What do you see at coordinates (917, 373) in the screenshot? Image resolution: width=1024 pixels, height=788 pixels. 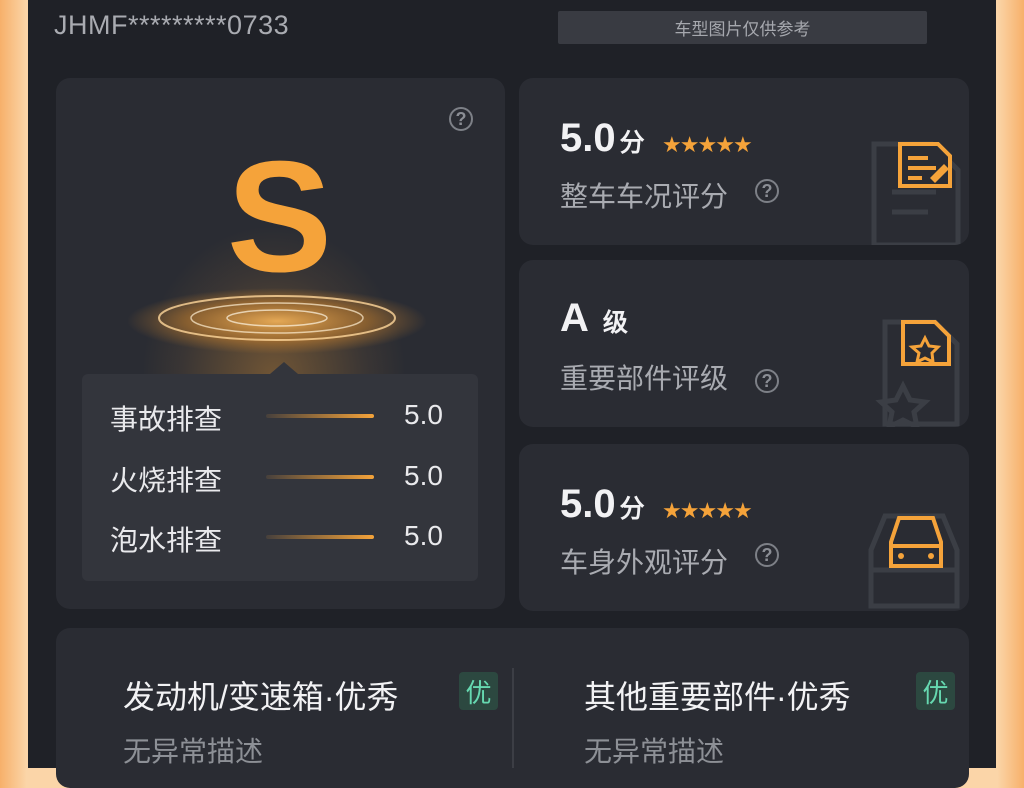 I see `document-star-icon` at bounding box center [917, 373].